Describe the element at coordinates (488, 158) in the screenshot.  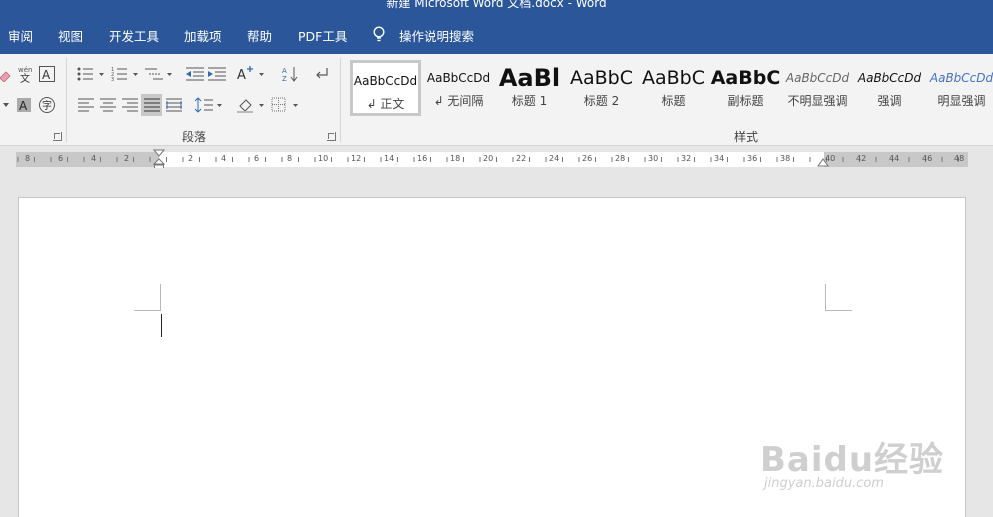
I see `ruler-label: 20` at that location.